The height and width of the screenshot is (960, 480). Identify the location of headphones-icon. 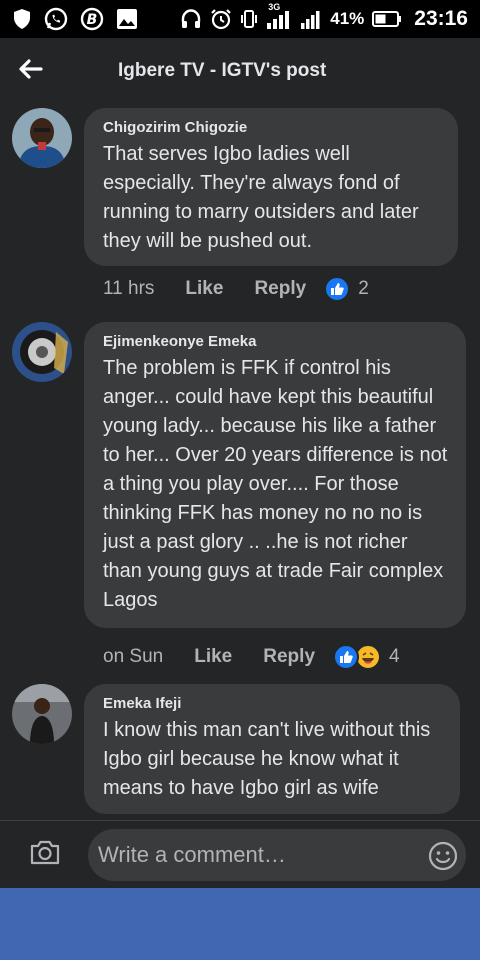
(191, 19).